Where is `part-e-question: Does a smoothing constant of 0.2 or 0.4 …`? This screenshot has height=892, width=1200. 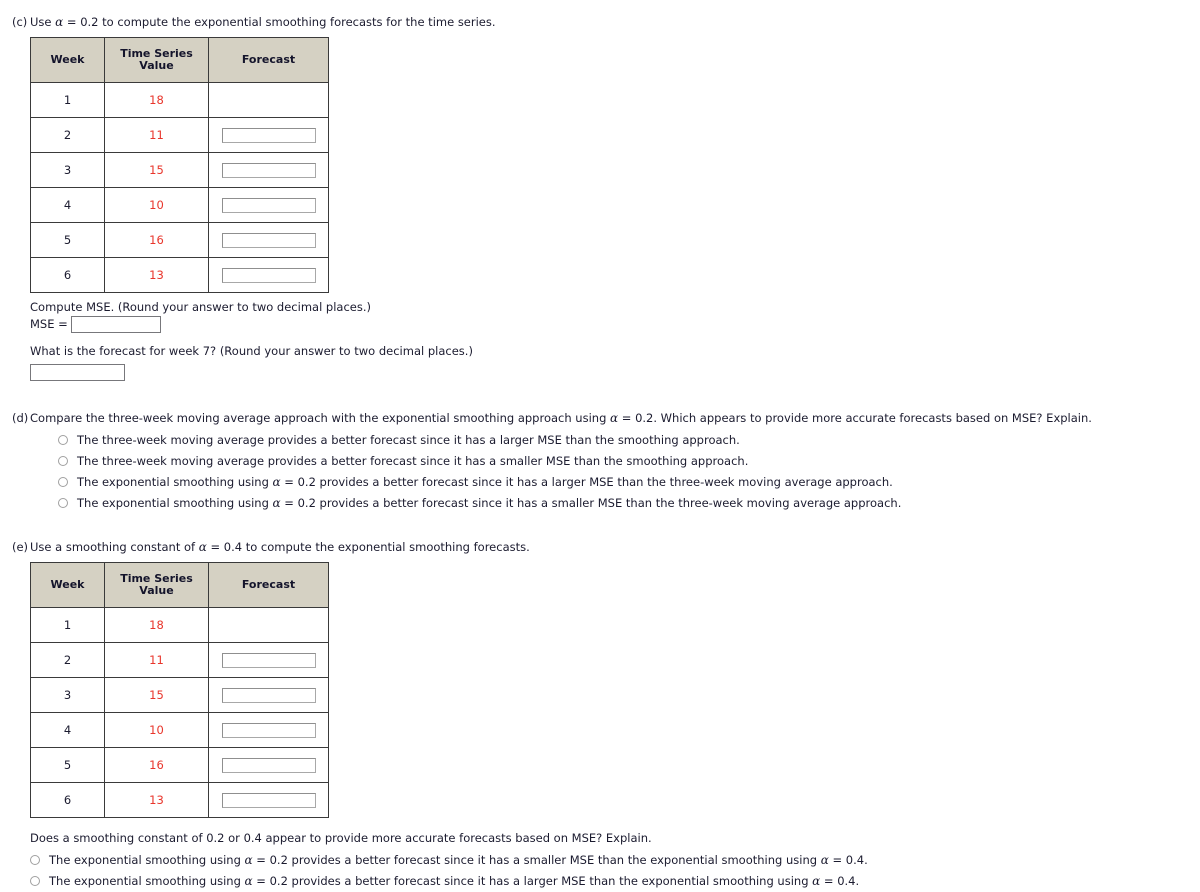 part-e-question: Does a smoothing constant of 0.2 or 0.4 … is located at coordinates (341, 838).